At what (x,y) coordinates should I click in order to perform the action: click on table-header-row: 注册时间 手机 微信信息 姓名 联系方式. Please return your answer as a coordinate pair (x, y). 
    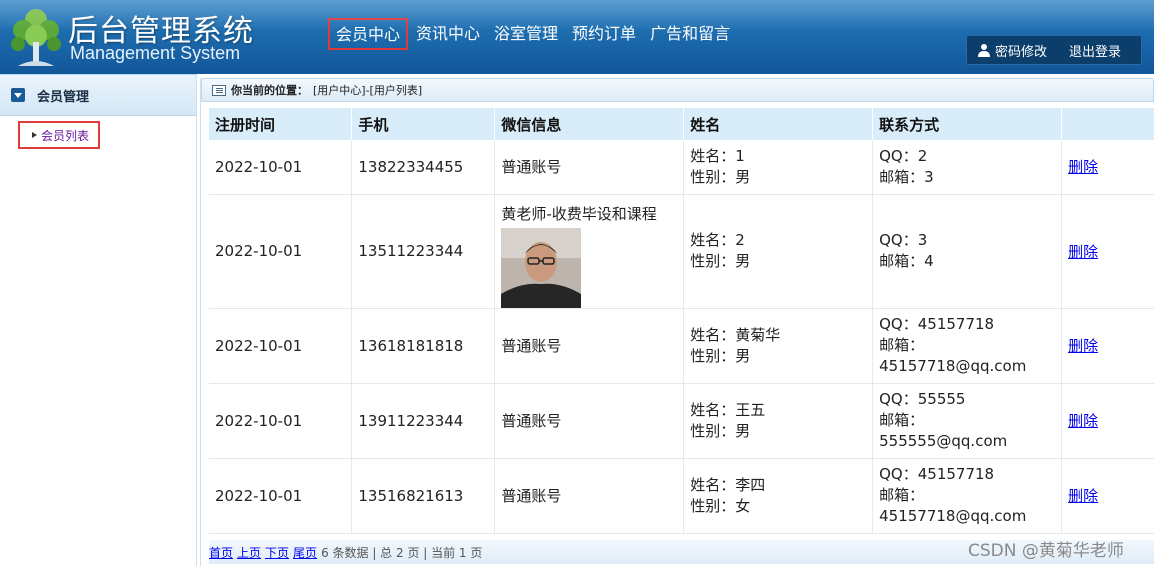
    Looking at the image, I should click on (681, 124).